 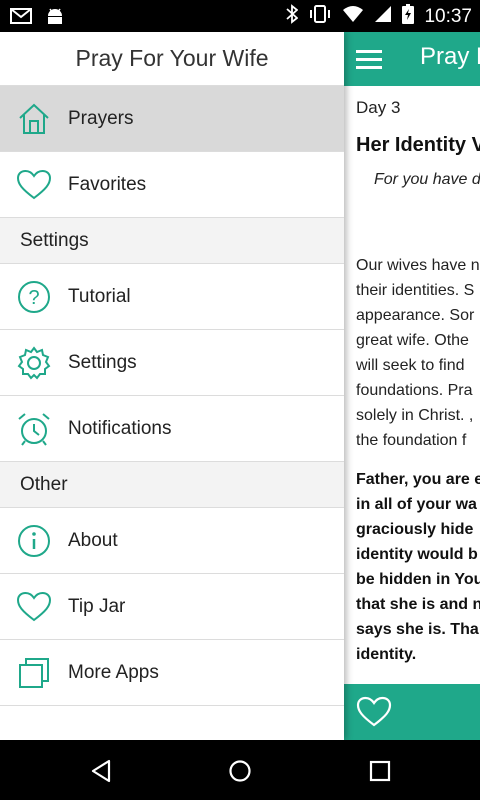 I want to click on paragraph-line: foundations. Pra, so click(x=414, y=390).